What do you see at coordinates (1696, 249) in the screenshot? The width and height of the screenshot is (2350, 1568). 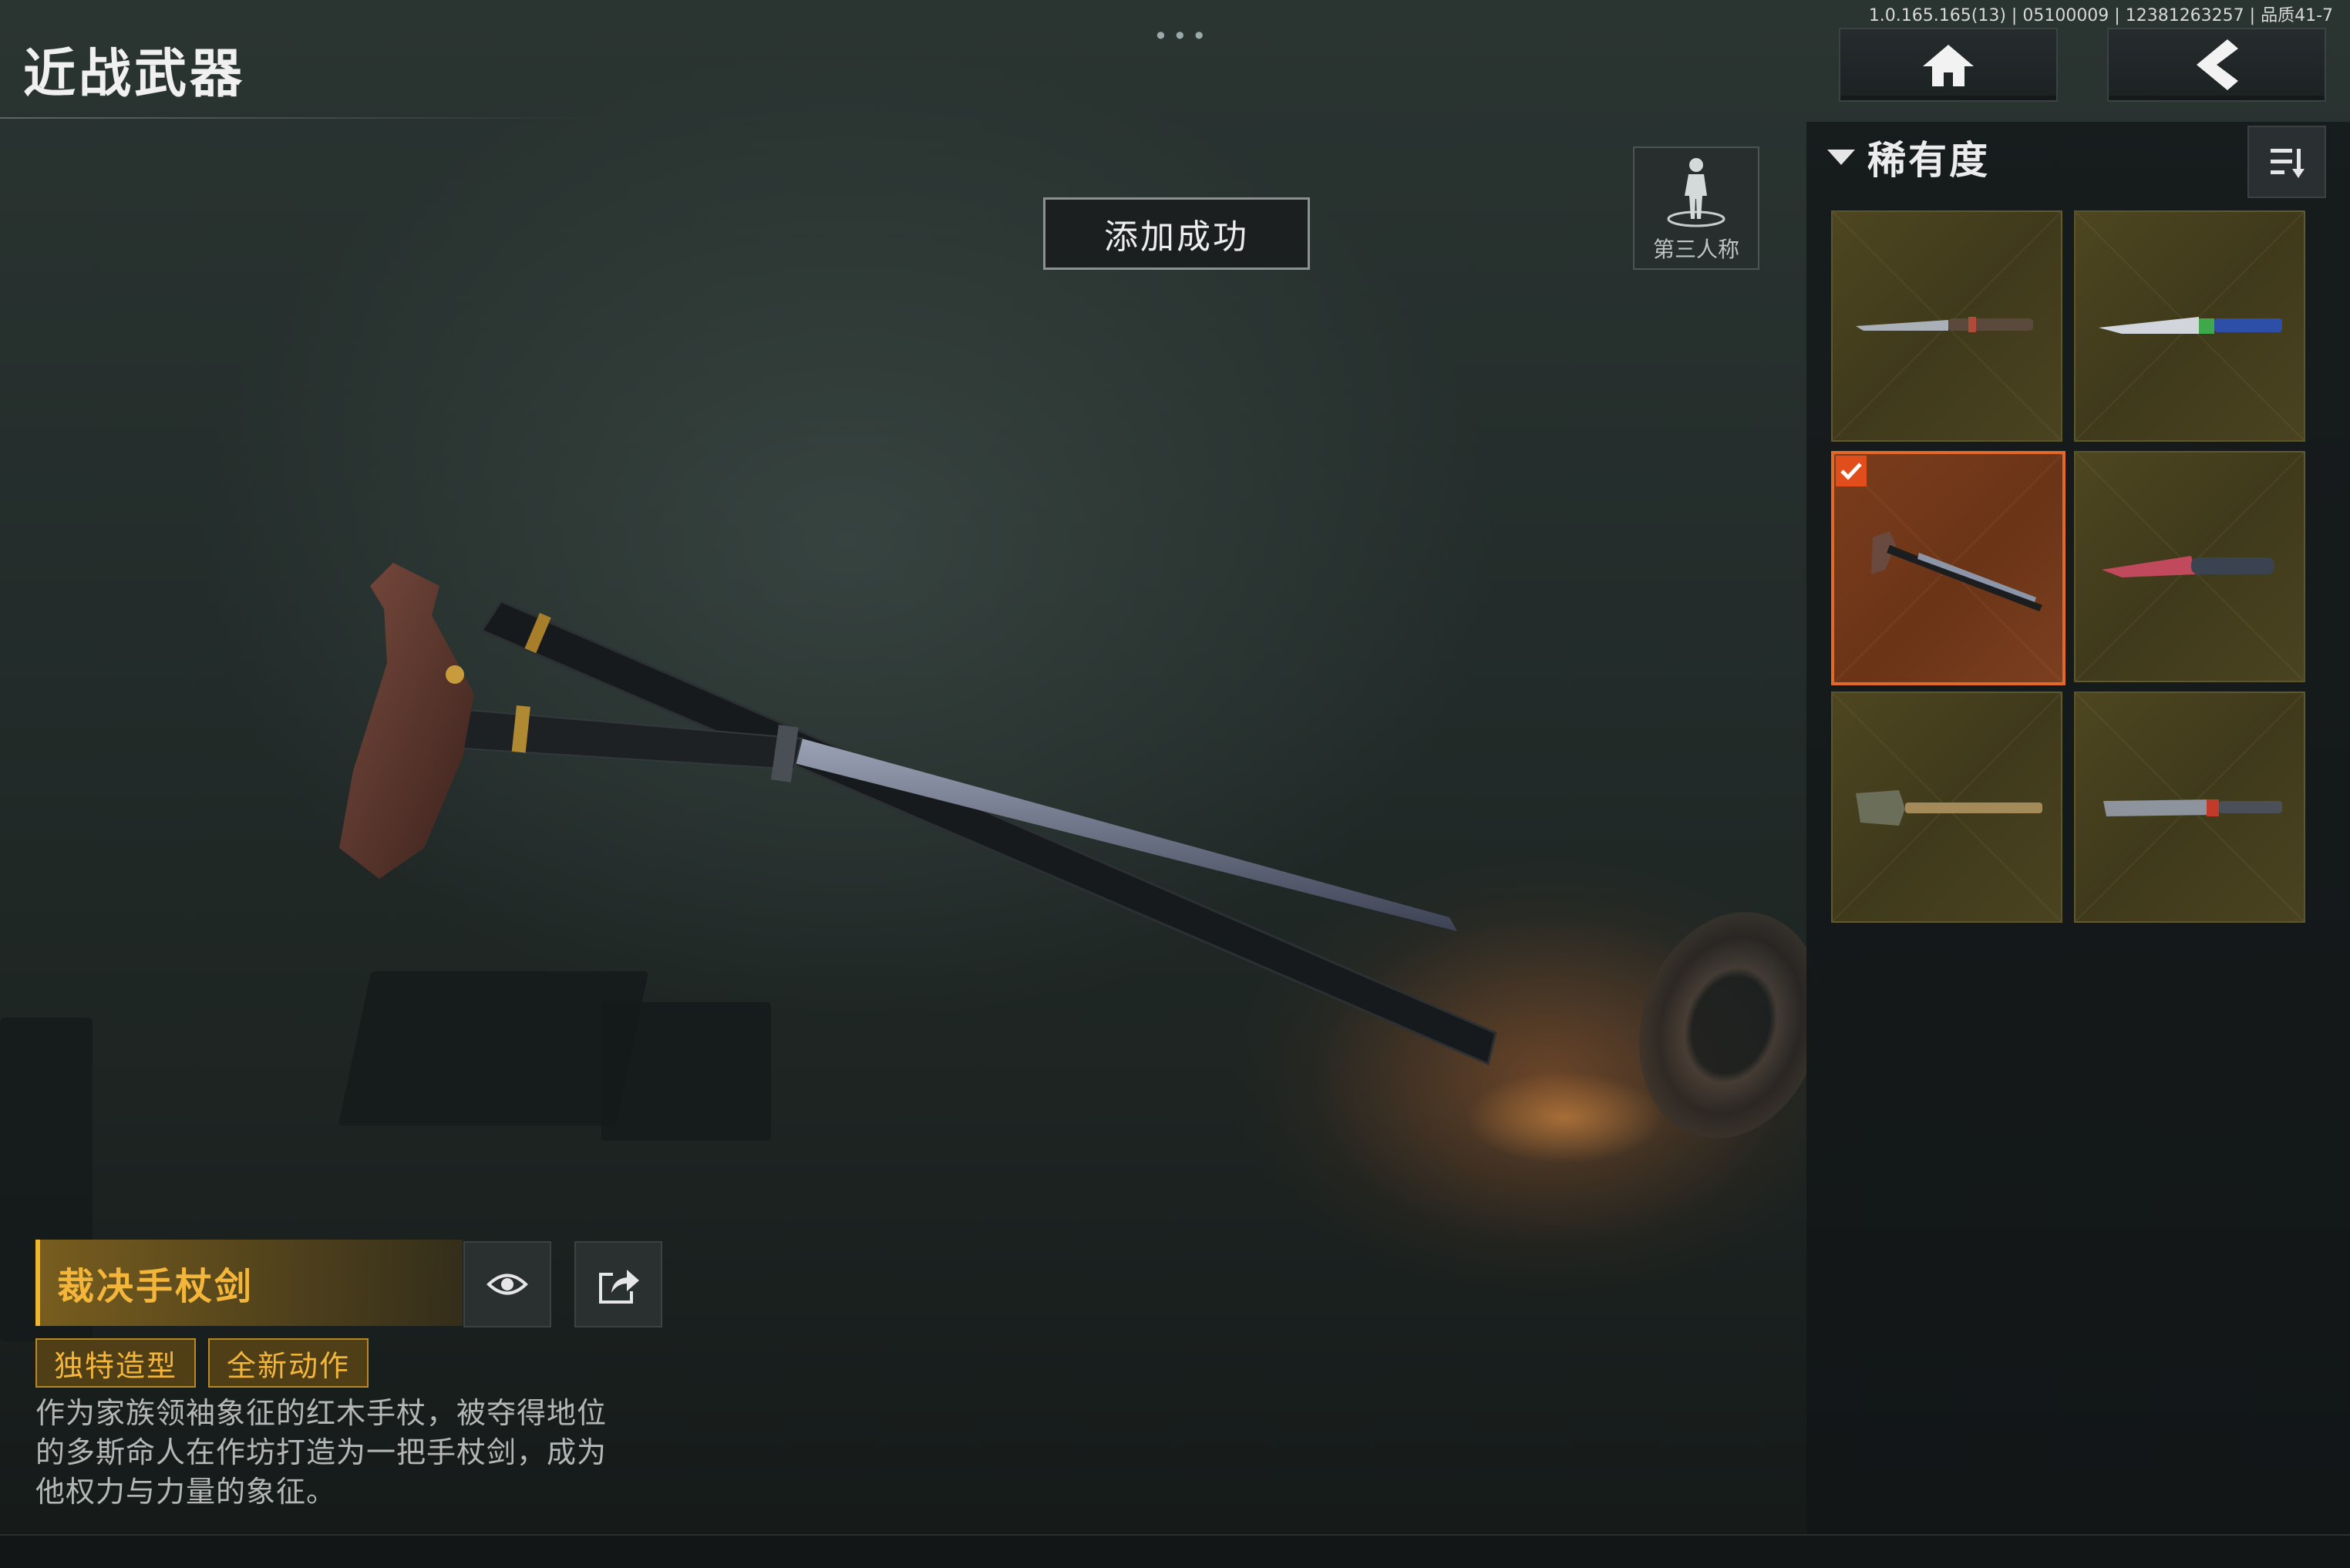 I see `third-person-label: 第三人称` at bounding box center [1696, 249].